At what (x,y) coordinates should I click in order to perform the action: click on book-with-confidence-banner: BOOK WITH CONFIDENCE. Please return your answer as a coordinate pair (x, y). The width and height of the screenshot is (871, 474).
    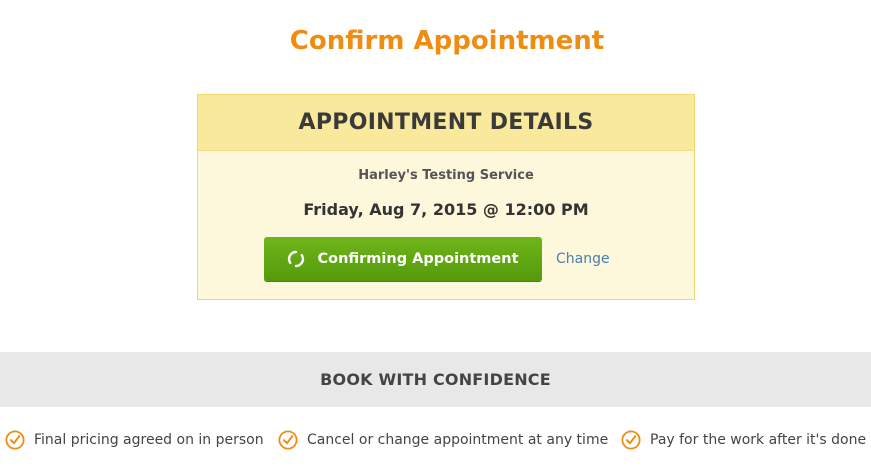
    Looking at the image, I should click on (435, 379).